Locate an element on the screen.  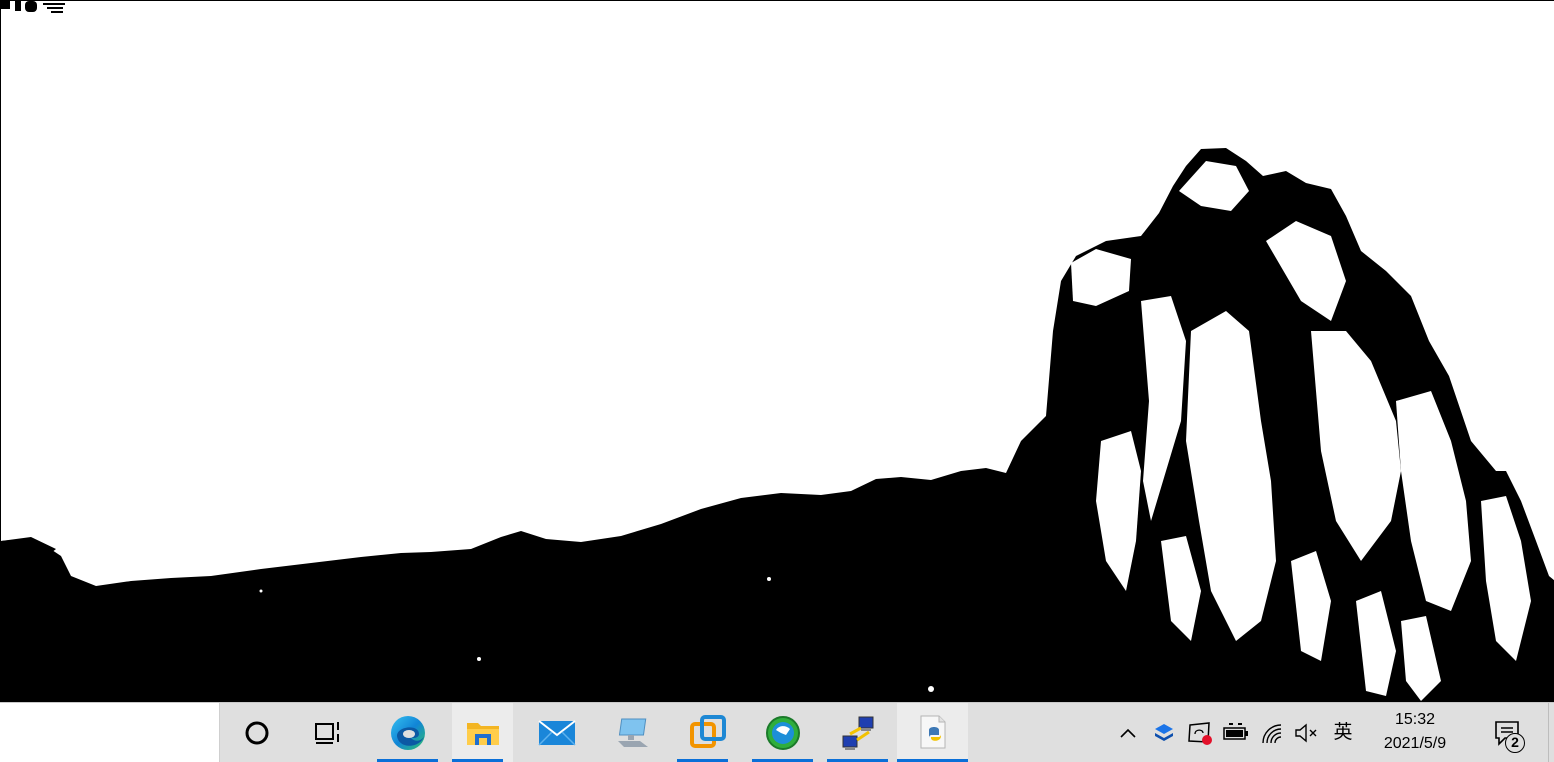
clock: 15:32 2021/5/9 is located at coordinates (1415, 733).